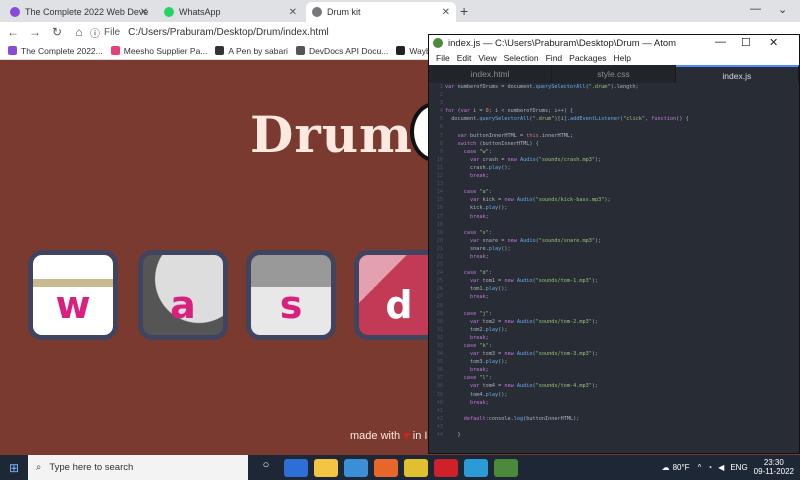  I want to click on tab-index-html: index.html, so click(491, 74).